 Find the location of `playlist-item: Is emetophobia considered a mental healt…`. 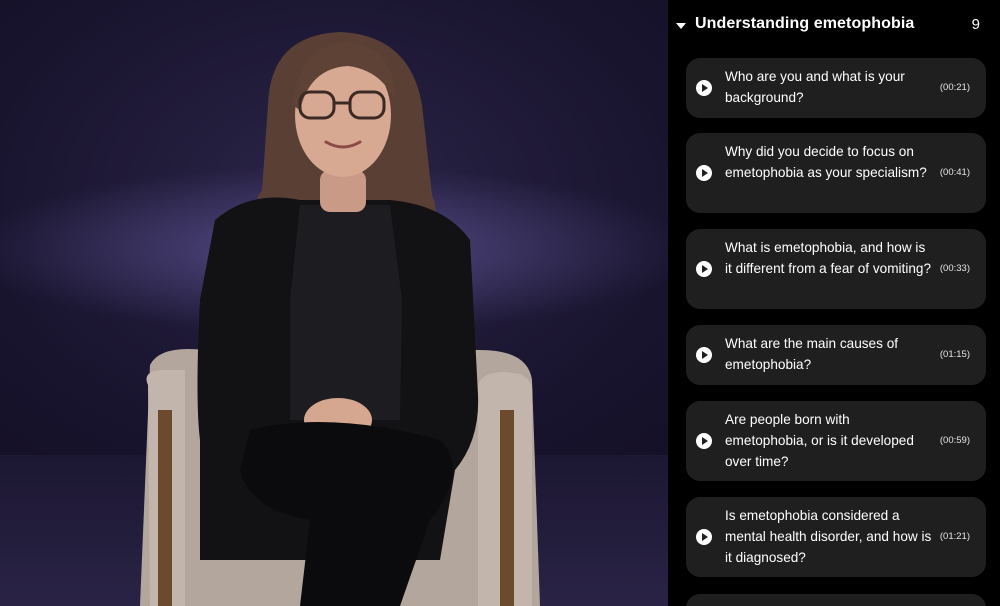

playlist-item: Is emetophobia considered a mental healt… is located at coordinates (836, 537).